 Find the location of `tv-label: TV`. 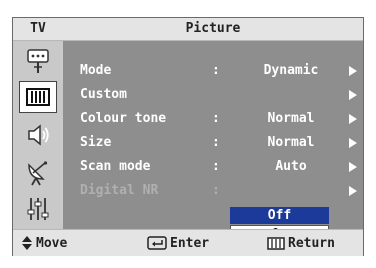

tv-label: TV is located at coordinates (38, 28).